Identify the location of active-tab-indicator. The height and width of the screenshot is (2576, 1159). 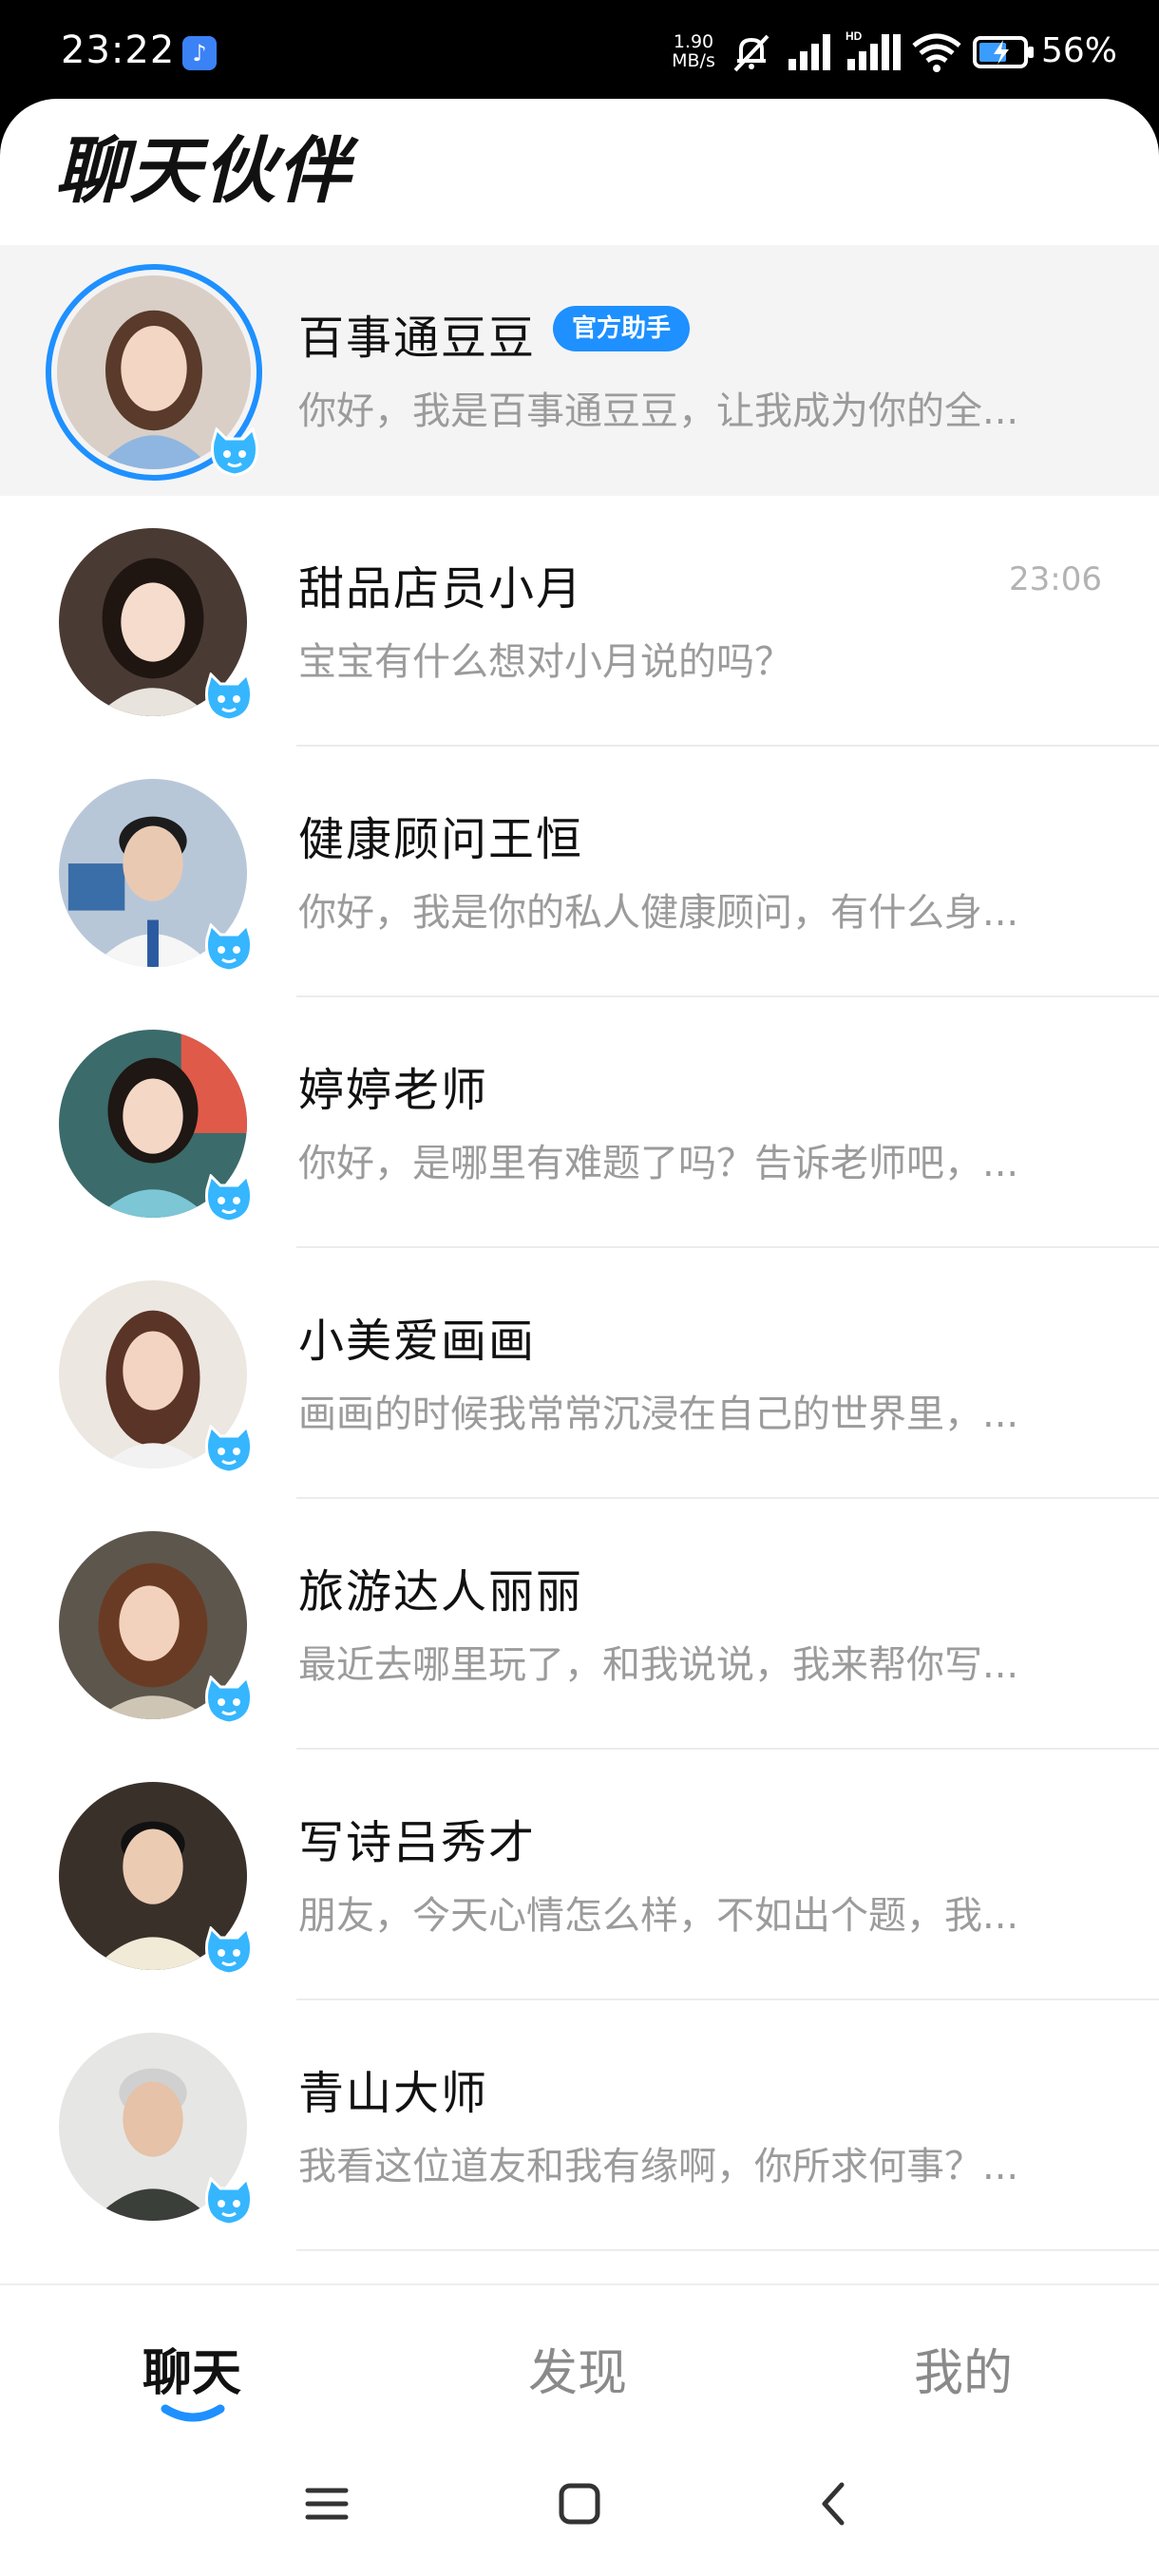
(193, 2413).